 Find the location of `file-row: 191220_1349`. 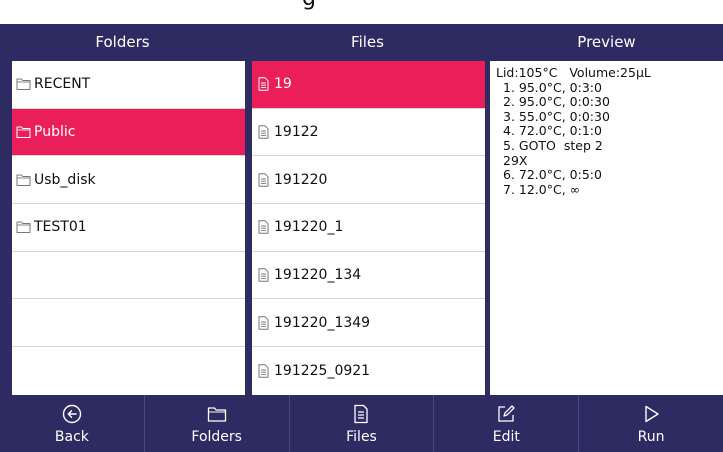

file-row: 191220_1349 is located at coordinates (368, 323).